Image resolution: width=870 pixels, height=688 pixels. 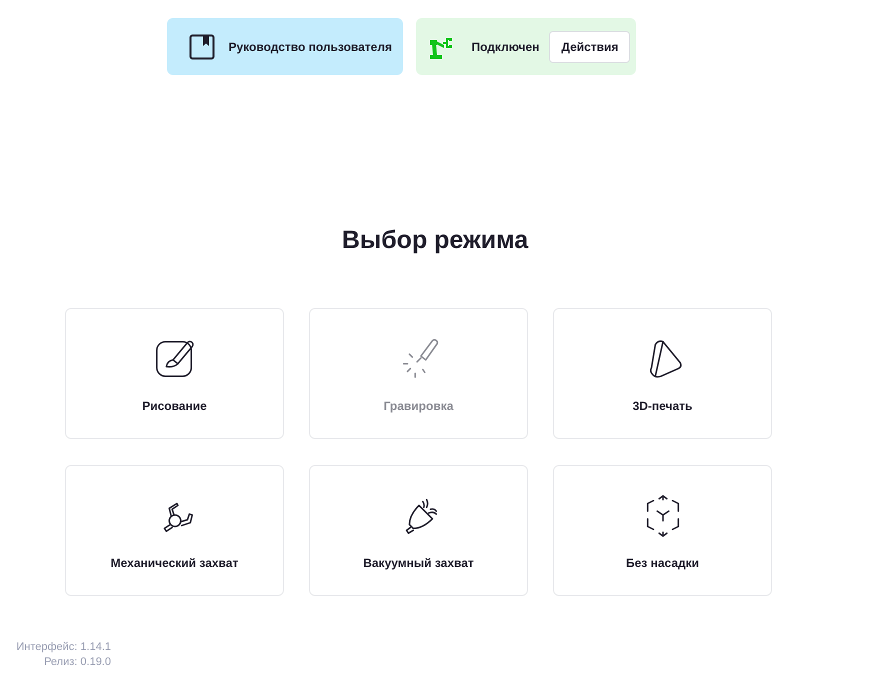 What do you see at coordinates (201, 47) in the screenshot?
I see `book-icon` at bounding box center [201, 47].